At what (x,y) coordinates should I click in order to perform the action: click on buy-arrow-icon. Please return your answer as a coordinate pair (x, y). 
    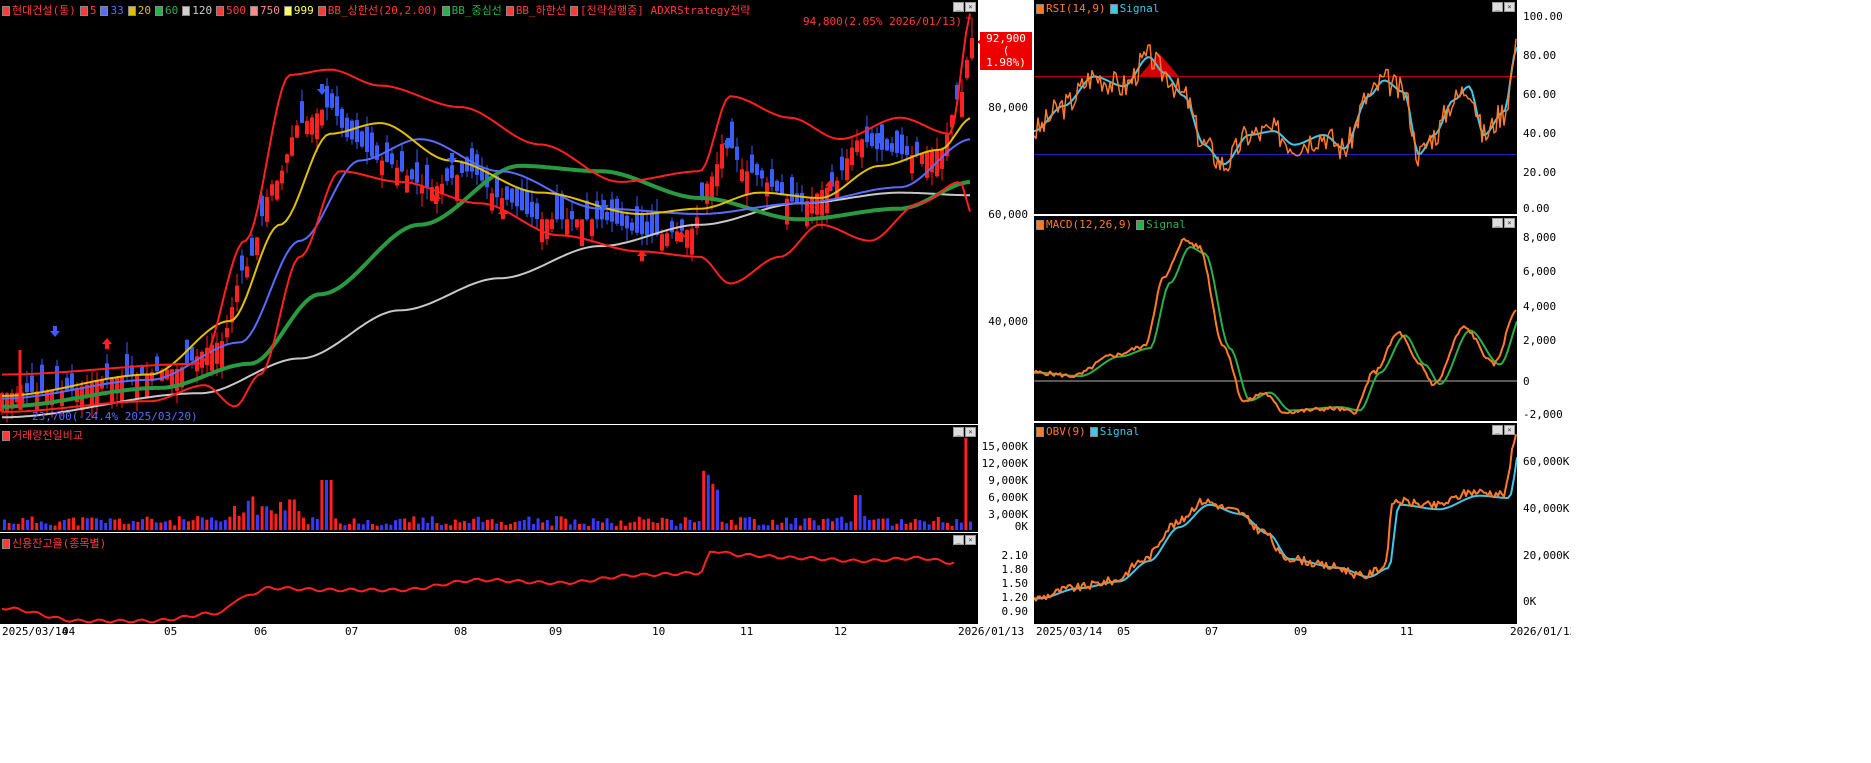
    Looking at the image, I should click on (107, 343).